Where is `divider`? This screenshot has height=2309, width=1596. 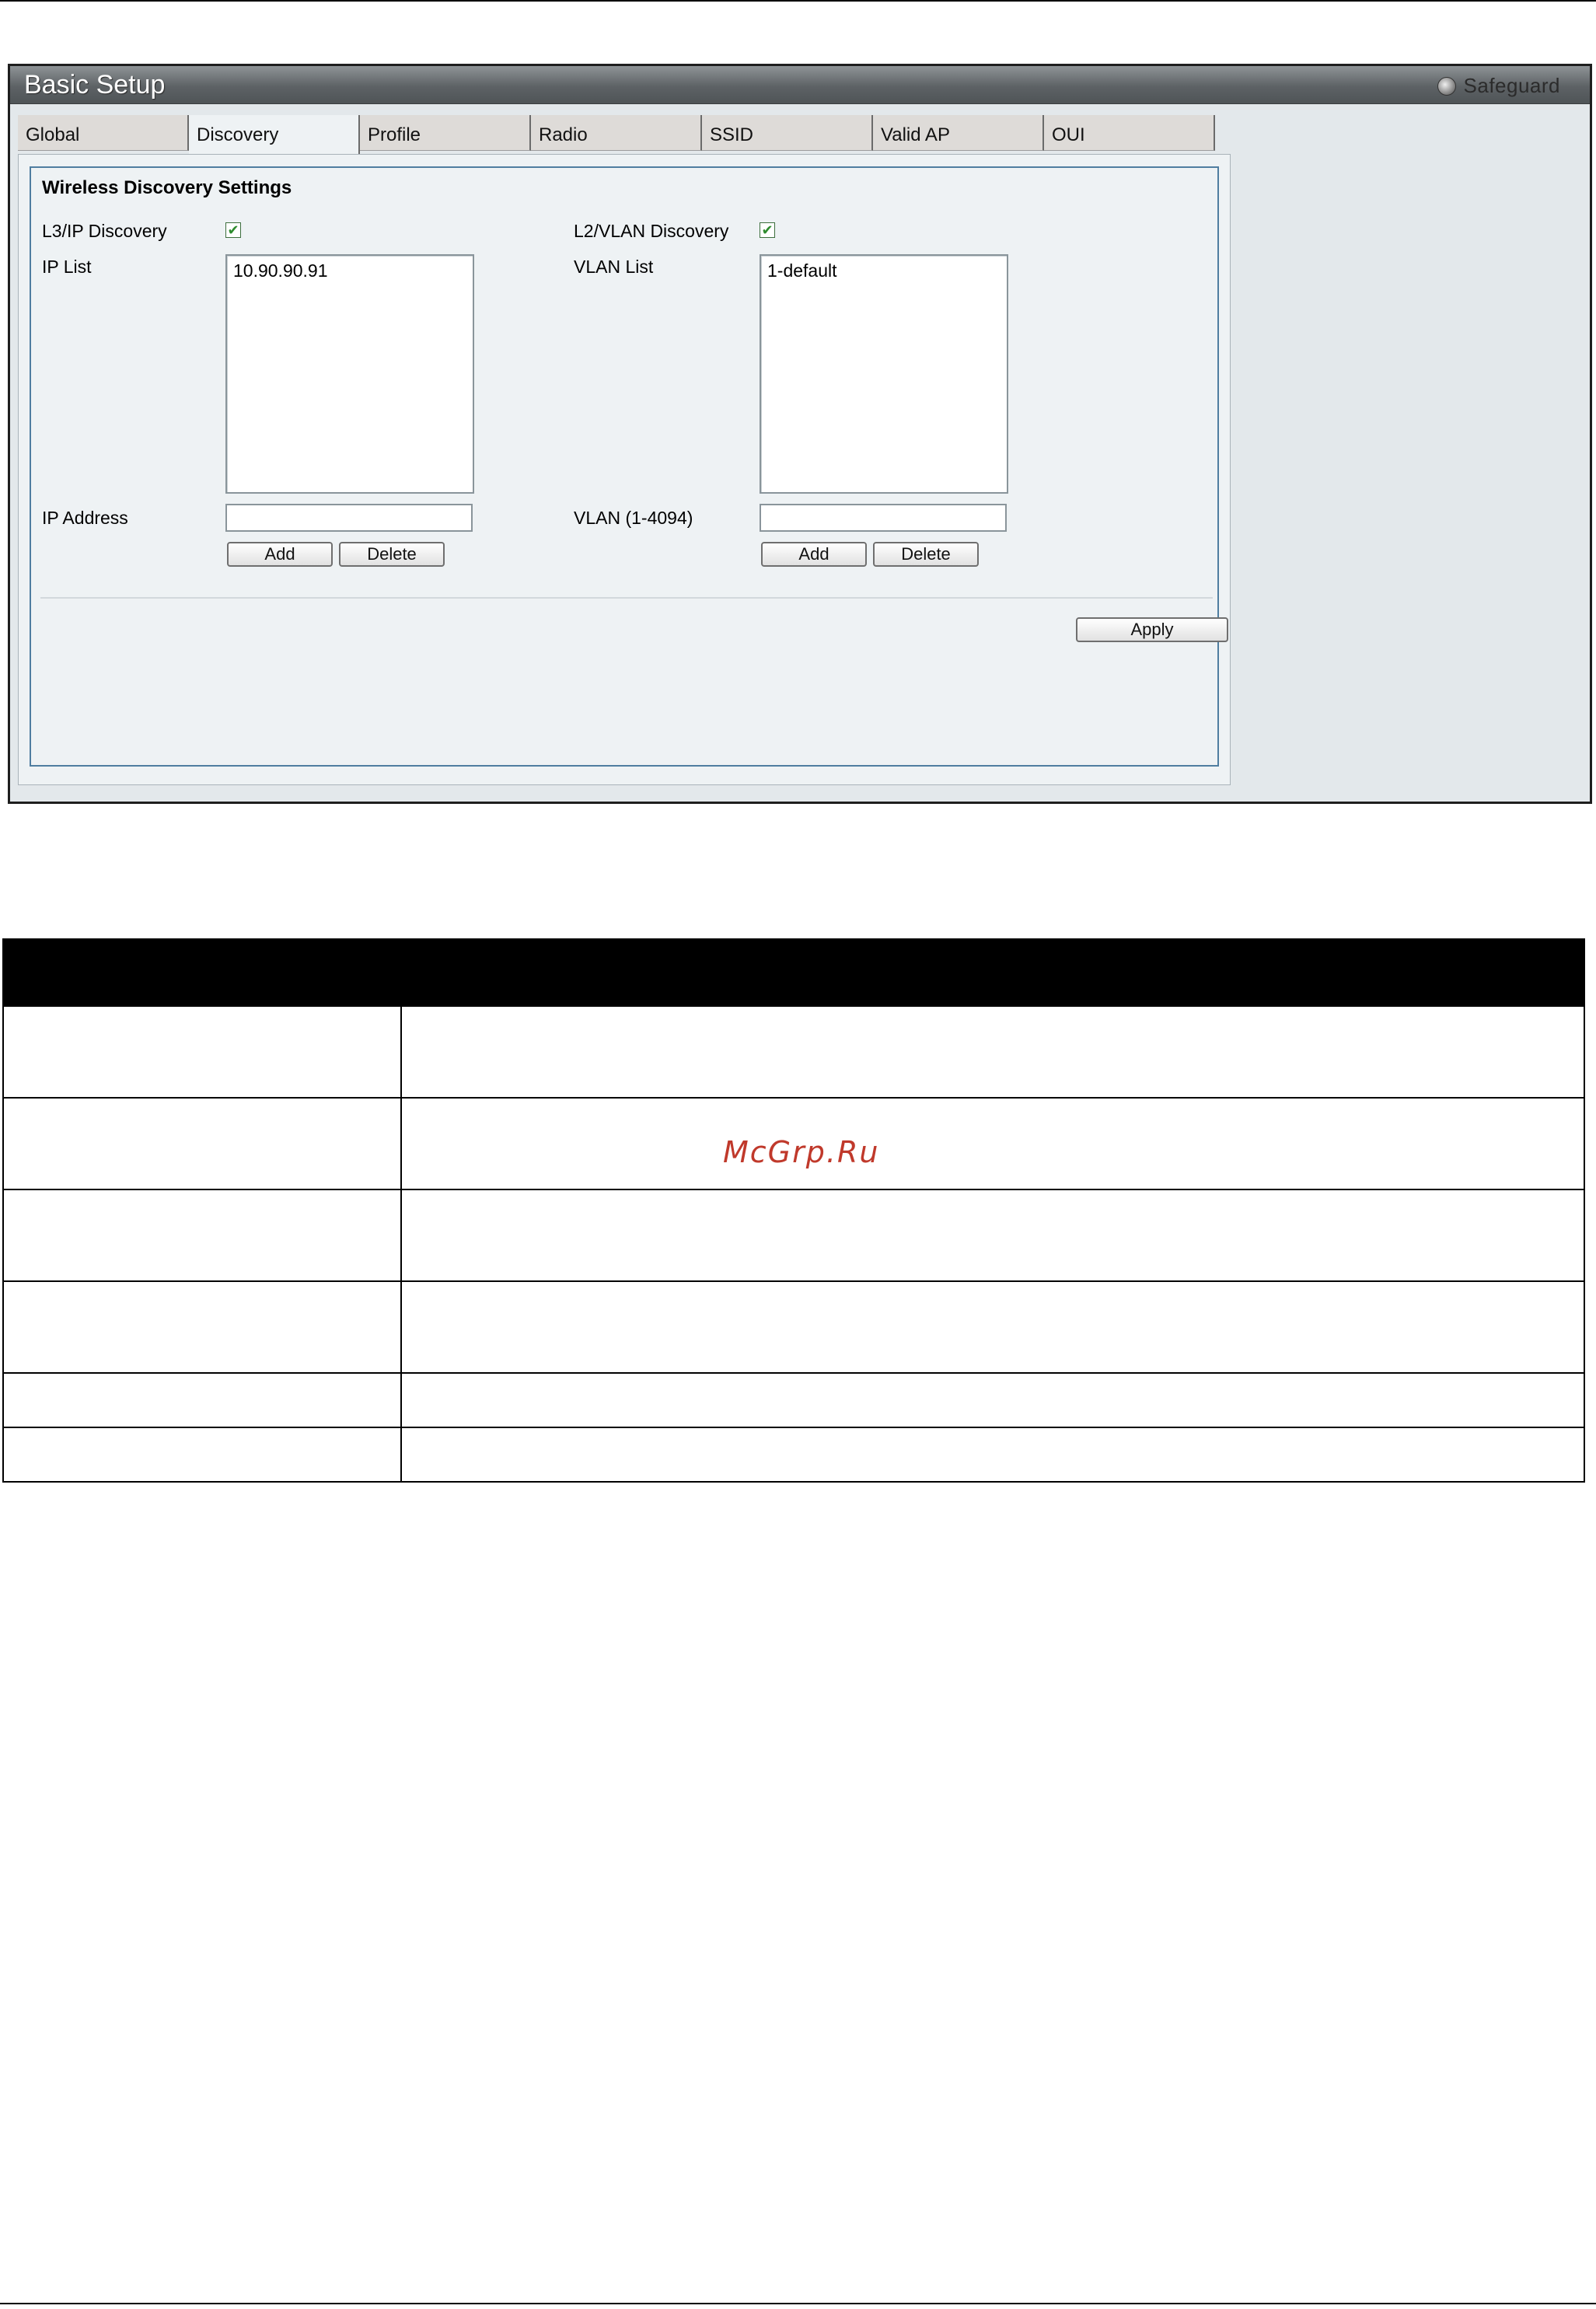 divider is located at coordinates (627, 598).